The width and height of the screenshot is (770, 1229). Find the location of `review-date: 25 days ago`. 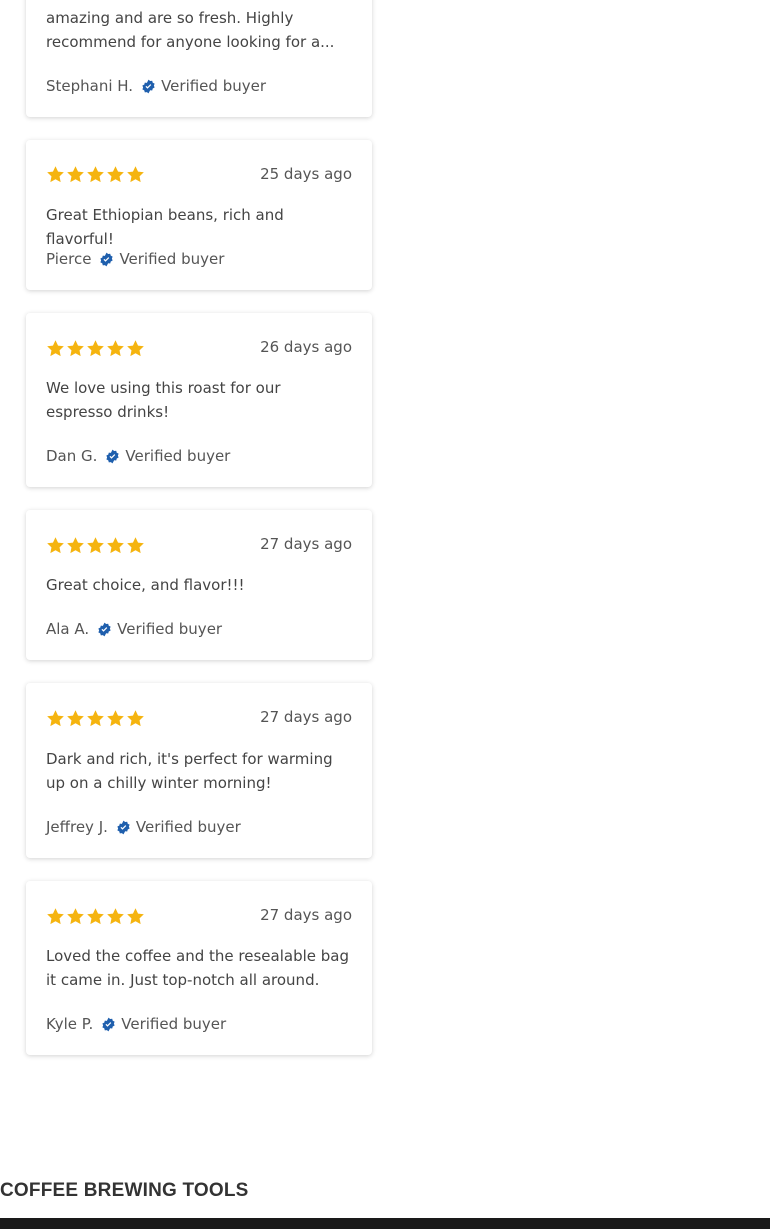

review-date: 25 days ago is located at coordinates (306, 174).